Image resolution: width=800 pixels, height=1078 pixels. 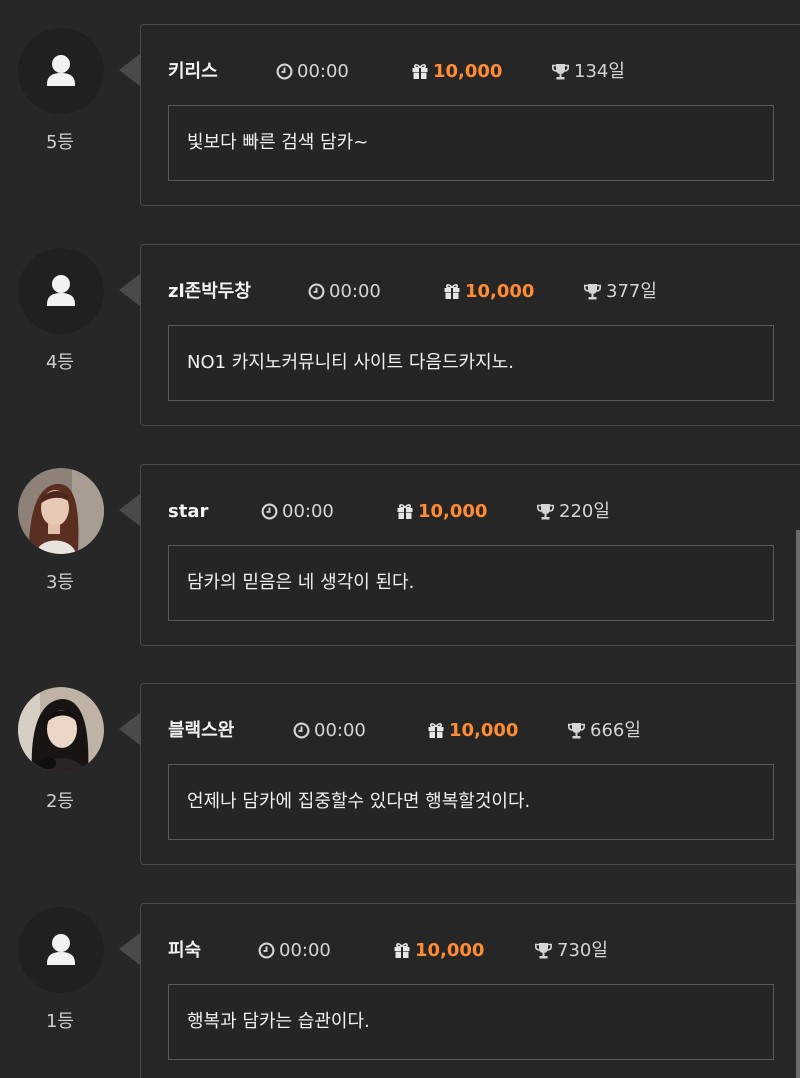 I want to click on comment-card: 키리스 00:00 10,000 134일 빛보다 빠른 검색 담카~, so click(x=470, y=115).